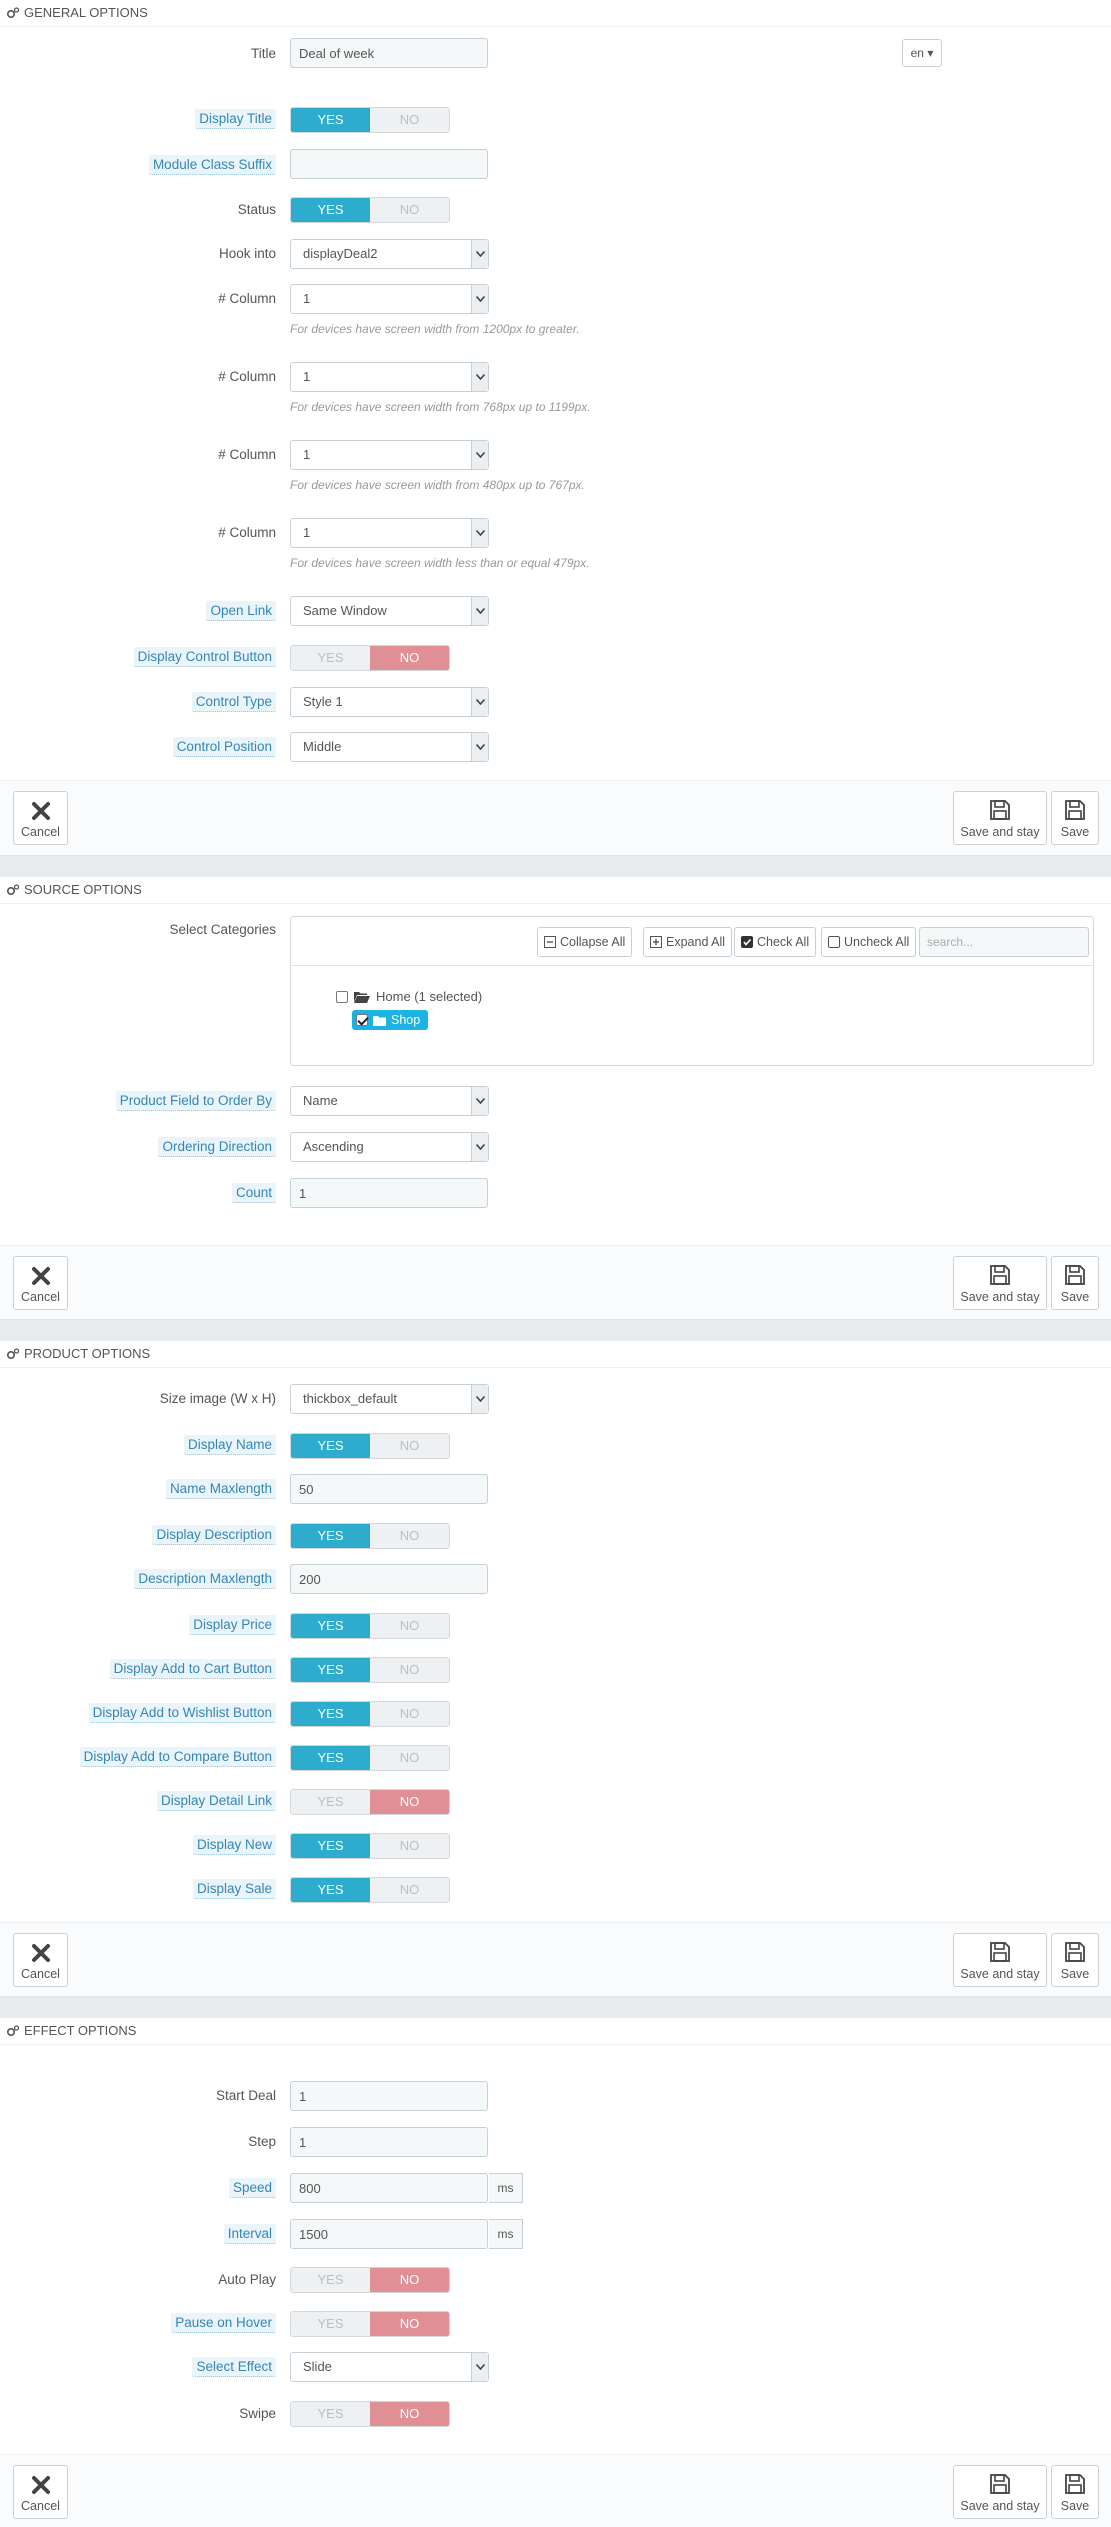 The height and width of the screenshot is (2527, 1111). Describe the element at coordinates (877, 942) in the screenshot. I see `uncheck-all-label: Uncheck All` at that location.